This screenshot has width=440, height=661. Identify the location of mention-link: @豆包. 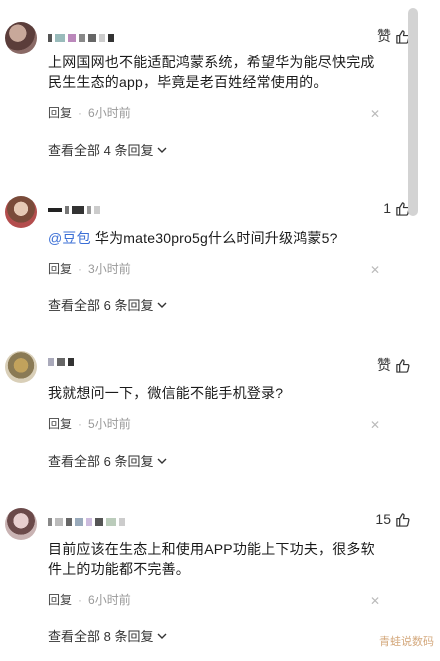
(69, 238).